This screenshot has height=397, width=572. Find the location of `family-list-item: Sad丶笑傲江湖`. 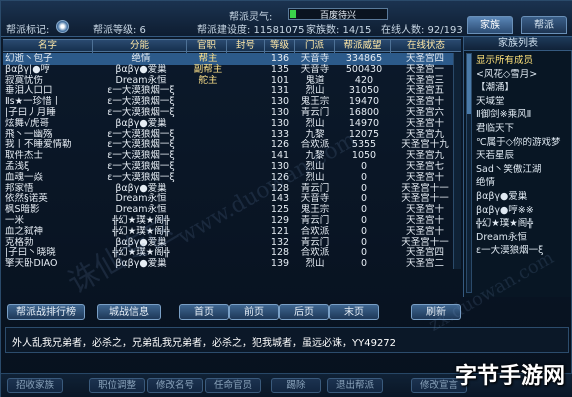

family-list-item: Sad丶笑傲江湖 is located at coordinates (523, 170).